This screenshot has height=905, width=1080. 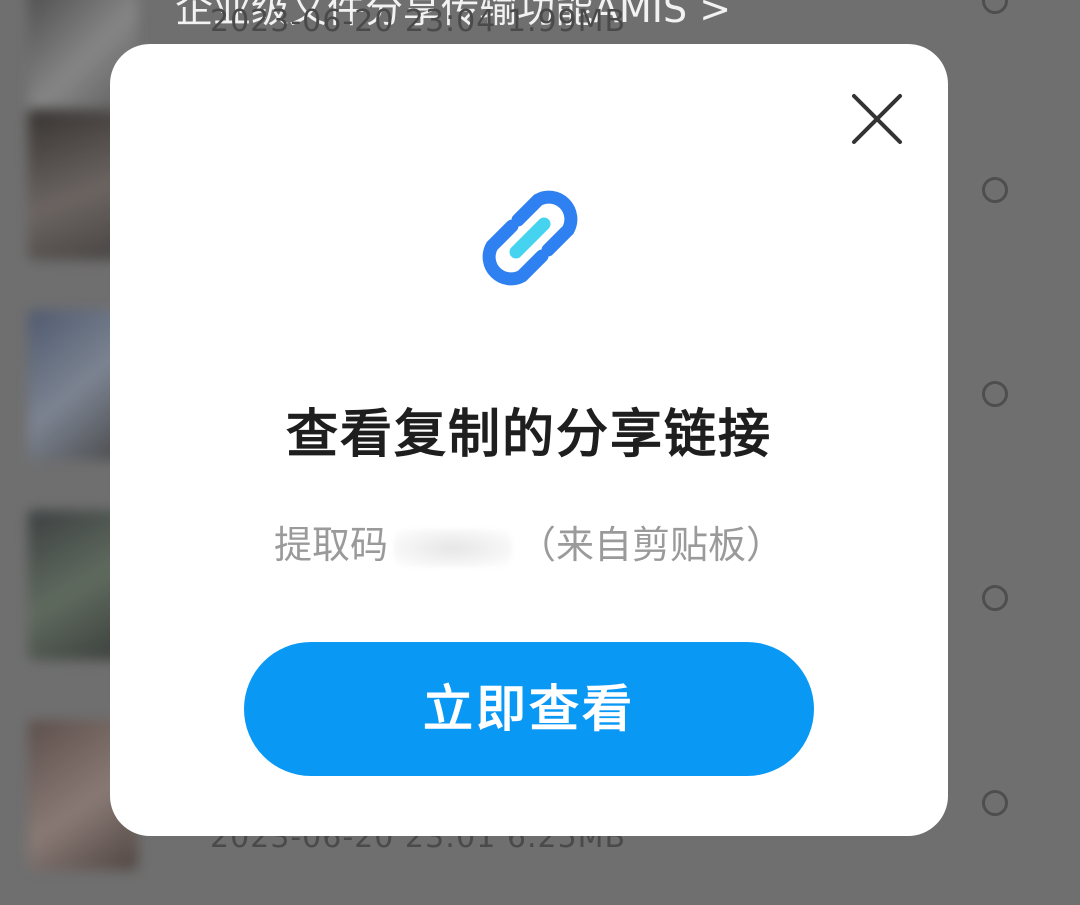 I want to click on close-icon, so click(x=877, y=119).